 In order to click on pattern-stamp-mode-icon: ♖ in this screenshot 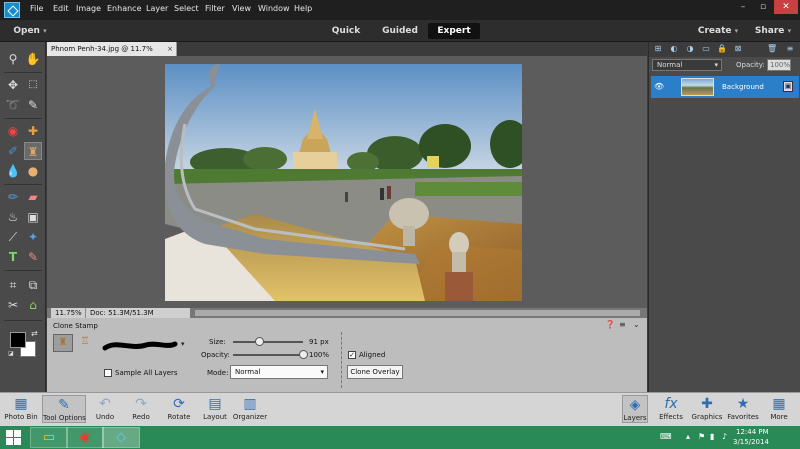, I will do `click(85, 343)`.